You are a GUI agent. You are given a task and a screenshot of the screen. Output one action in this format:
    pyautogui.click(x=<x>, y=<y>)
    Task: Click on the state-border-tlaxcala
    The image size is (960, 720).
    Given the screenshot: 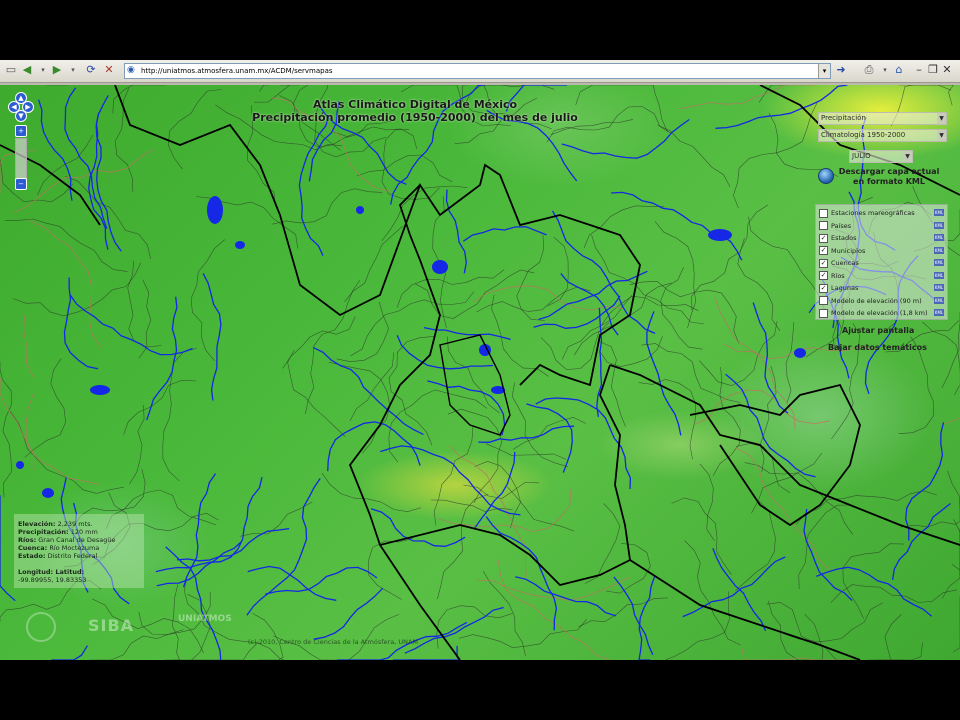 What is the action you would take?
    pyautogui.click(x=775, y=455)
    